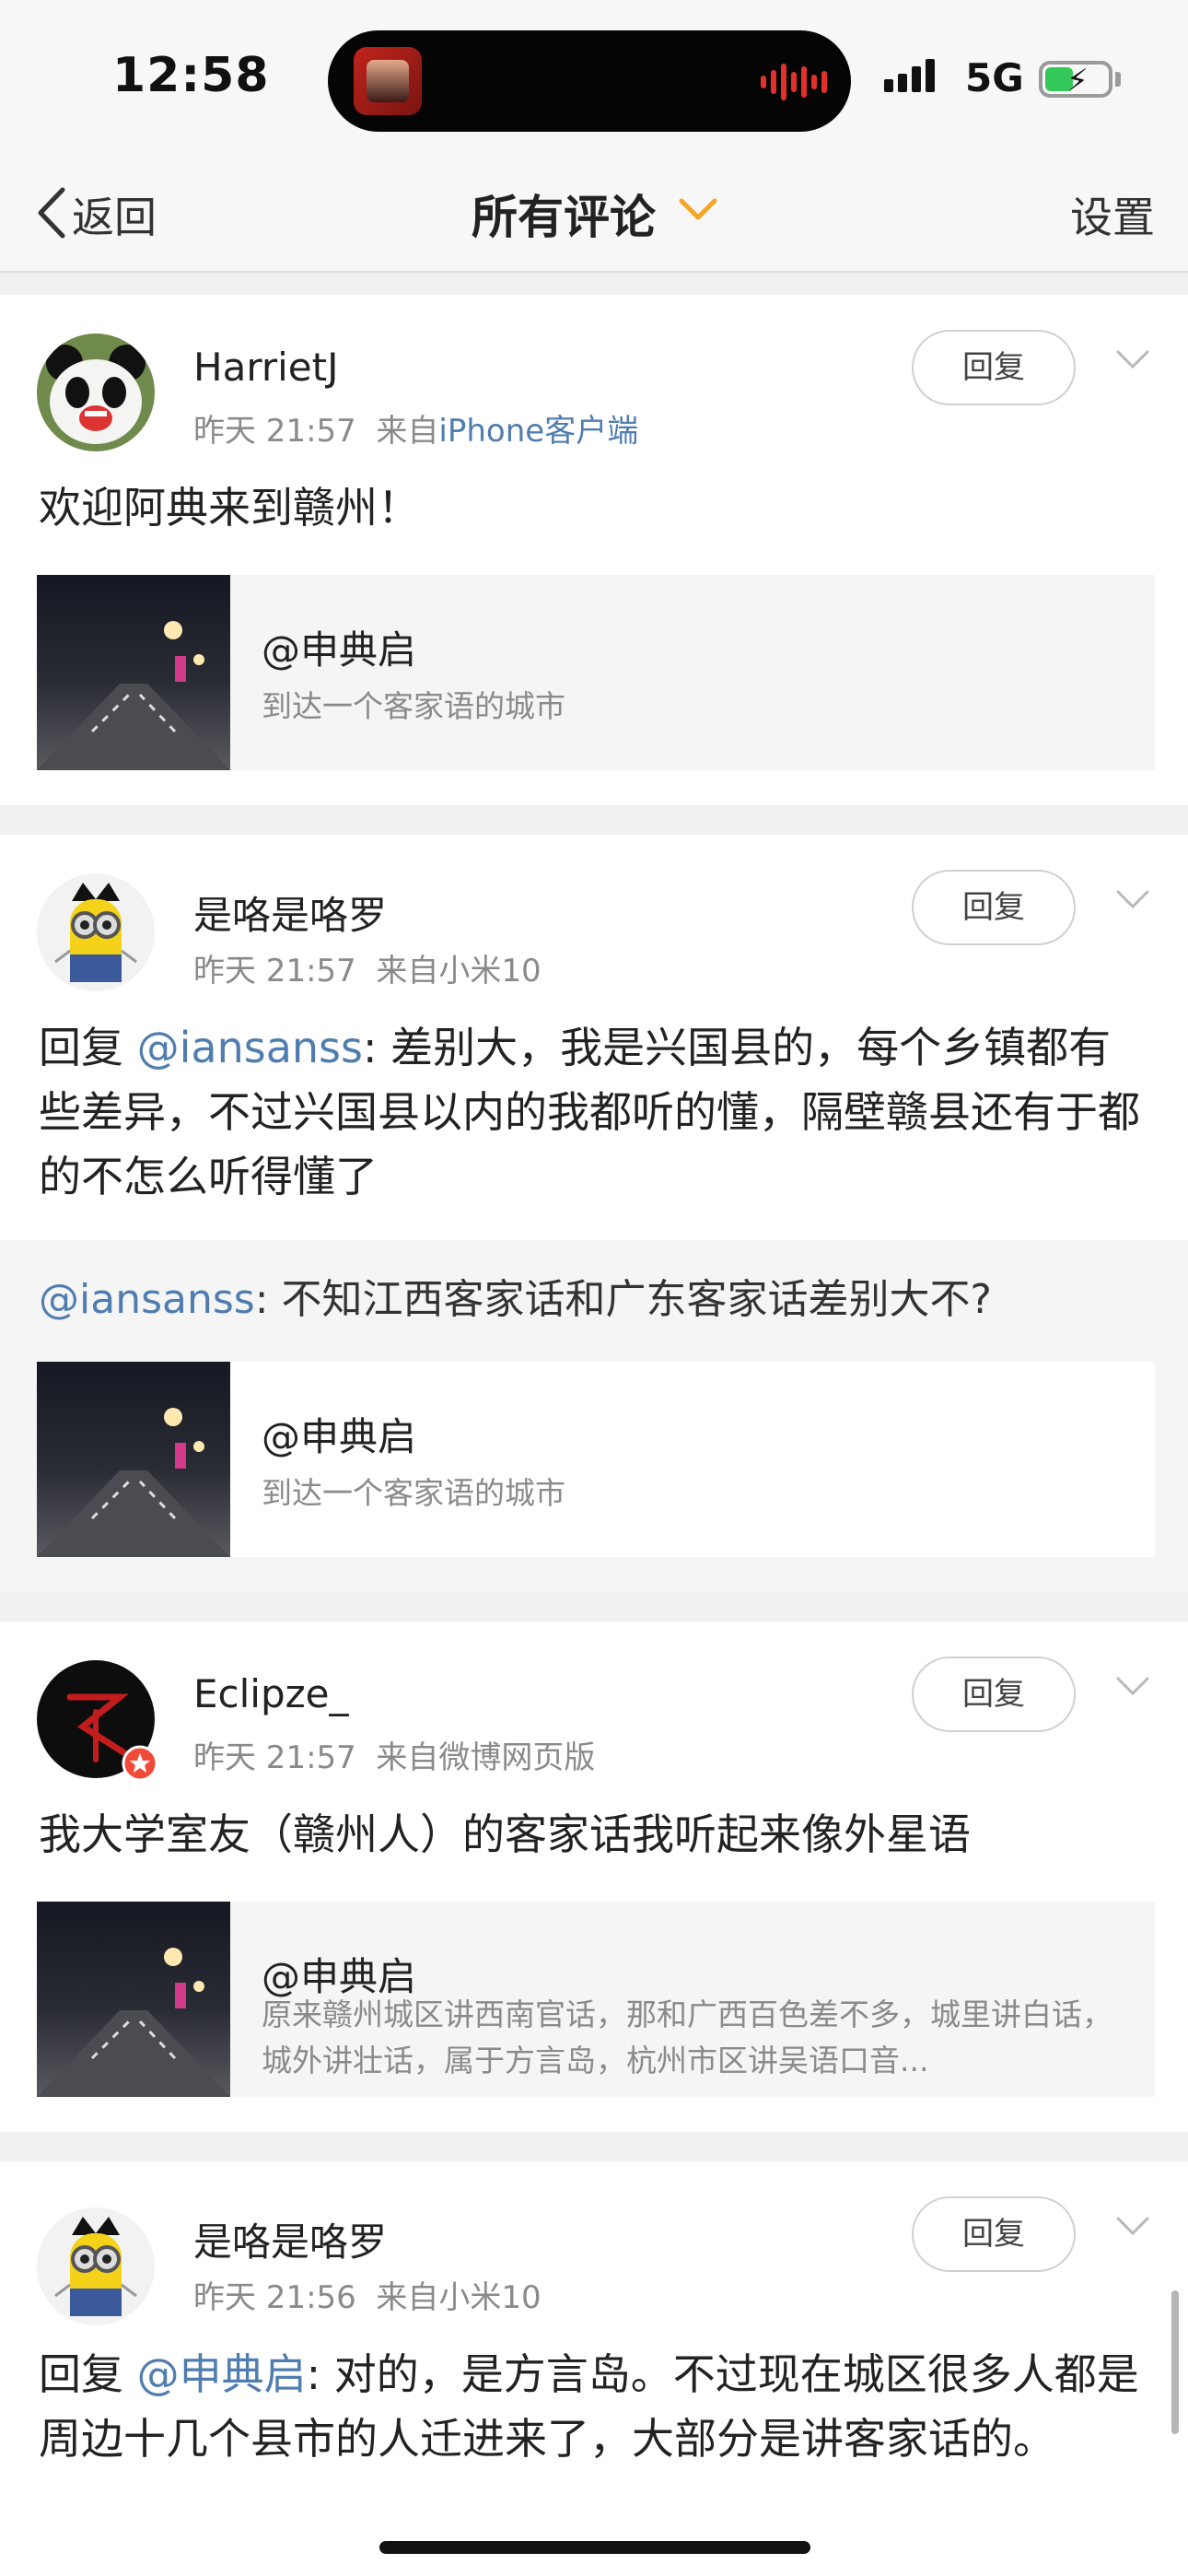 This screenshot has height=2576, width=1188. Describe the element at coordinates (191, 75) in the screenshot. I see `status-time: 12:58` at that location.